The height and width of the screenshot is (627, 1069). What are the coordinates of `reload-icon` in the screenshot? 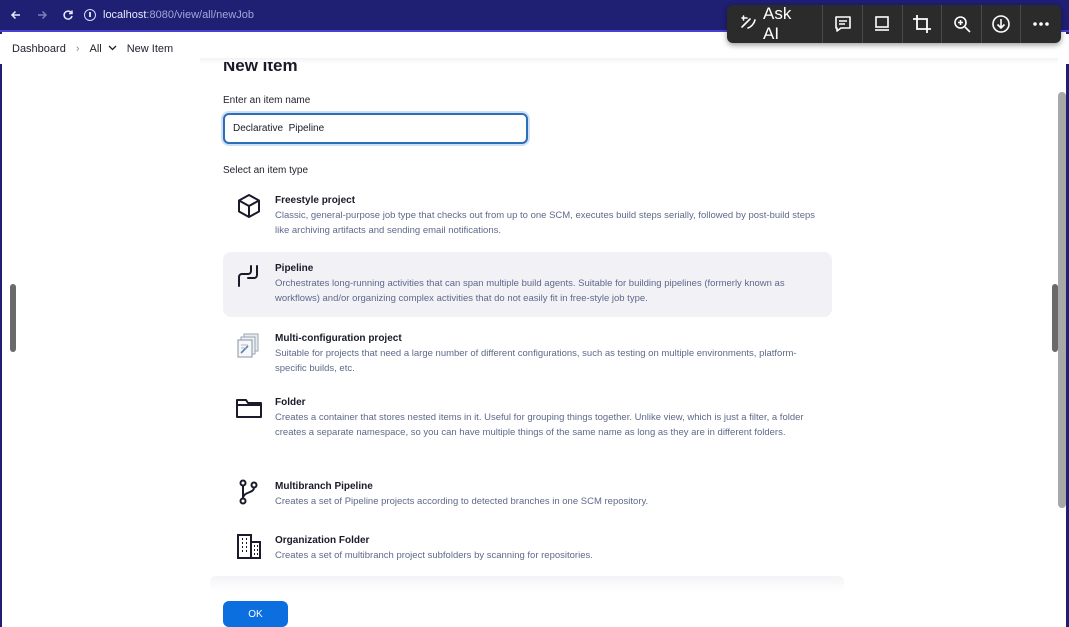 It's located at (68, 15).